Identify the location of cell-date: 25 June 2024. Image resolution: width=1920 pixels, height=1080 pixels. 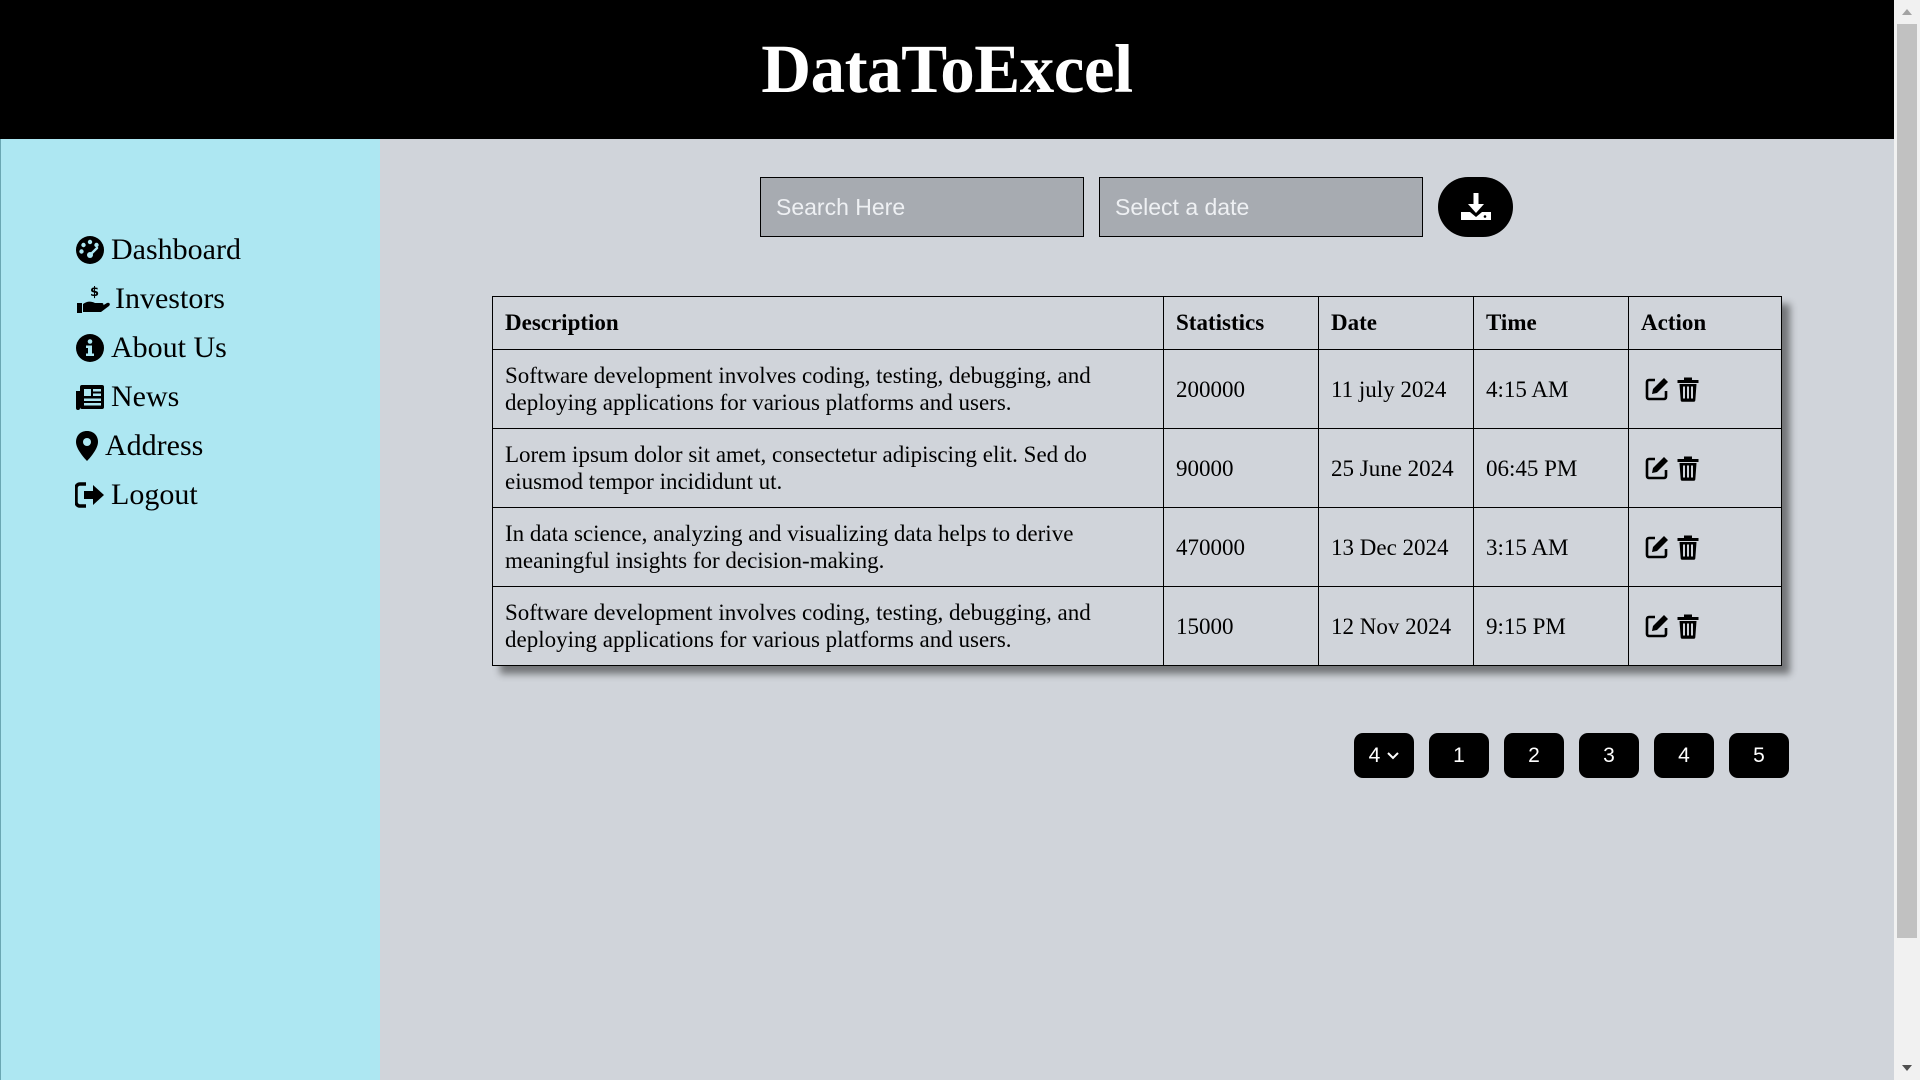
(1396, 468).